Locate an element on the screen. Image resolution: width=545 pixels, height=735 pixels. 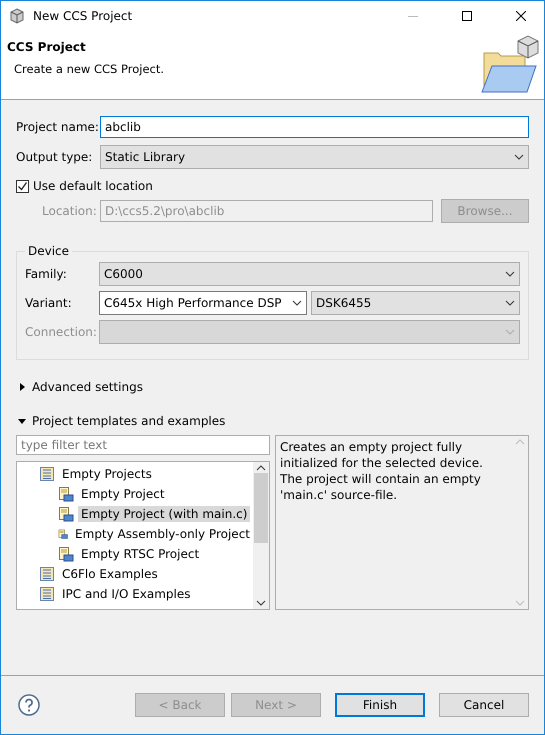
dialog-button: Finish is located at coordinates (380, 705).